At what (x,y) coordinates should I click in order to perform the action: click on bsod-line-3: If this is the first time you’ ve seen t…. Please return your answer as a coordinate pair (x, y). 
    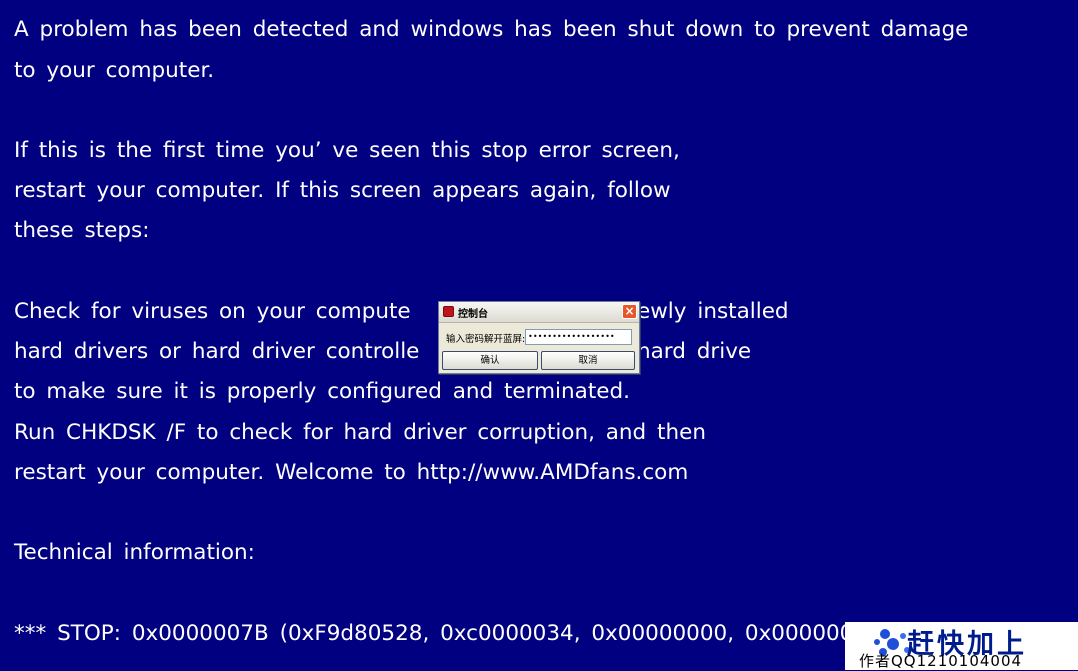
    Looking at the image, I should click on (347, 150).